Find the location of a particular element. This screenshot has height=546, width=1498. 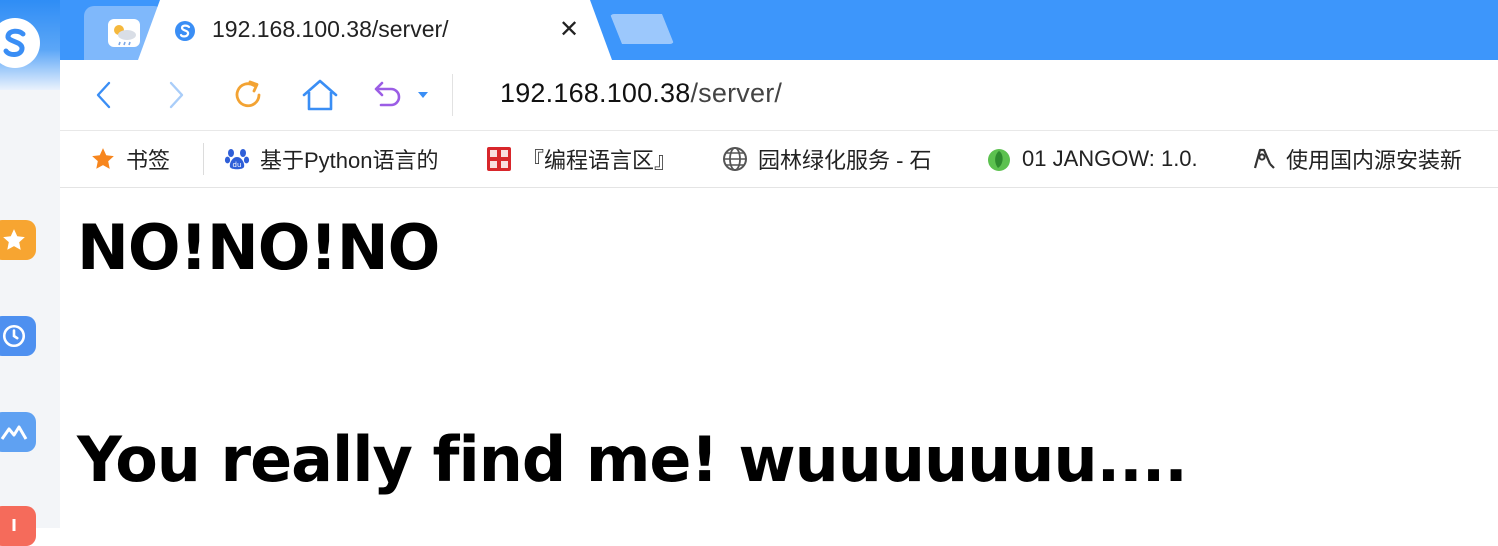

page-heading-primary: NO!NO!NO is located at coordinates (258, 247).